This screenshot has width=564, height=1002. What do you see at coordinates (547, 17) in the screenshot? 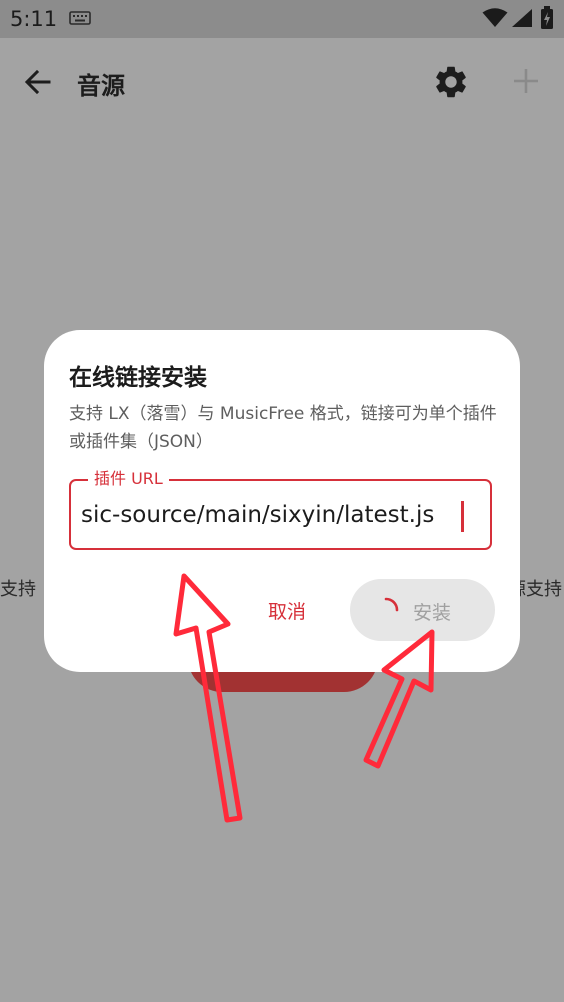
I see `battery-icon` at bounding box center [547, 17].